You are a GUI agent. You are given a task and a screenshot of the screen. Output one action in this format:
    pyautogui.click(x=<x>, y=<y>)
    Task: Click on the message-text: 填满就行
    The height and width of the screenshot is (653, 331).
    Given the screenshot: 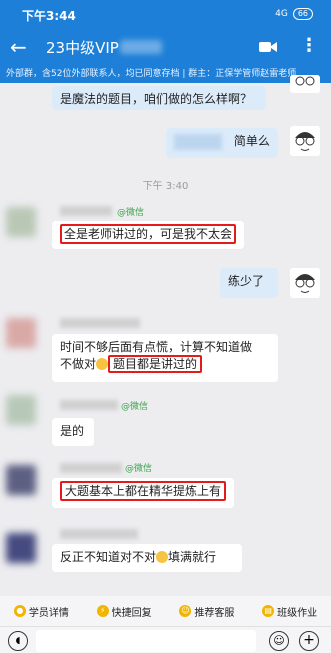 What is the action you would take?
    pyautogui.click(x=192, y=557)
    